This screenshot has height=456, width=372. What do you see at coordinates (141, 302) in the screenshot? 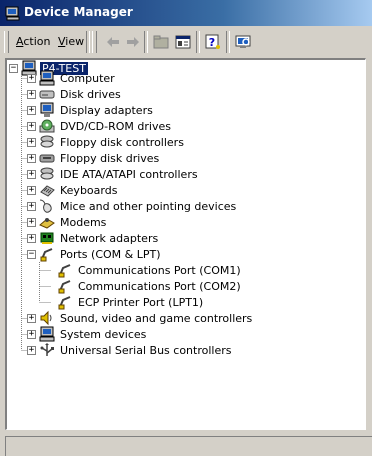
I see `tree-item-label: ECP Printer Port (LPT1)` at bounding box center [141, 302].